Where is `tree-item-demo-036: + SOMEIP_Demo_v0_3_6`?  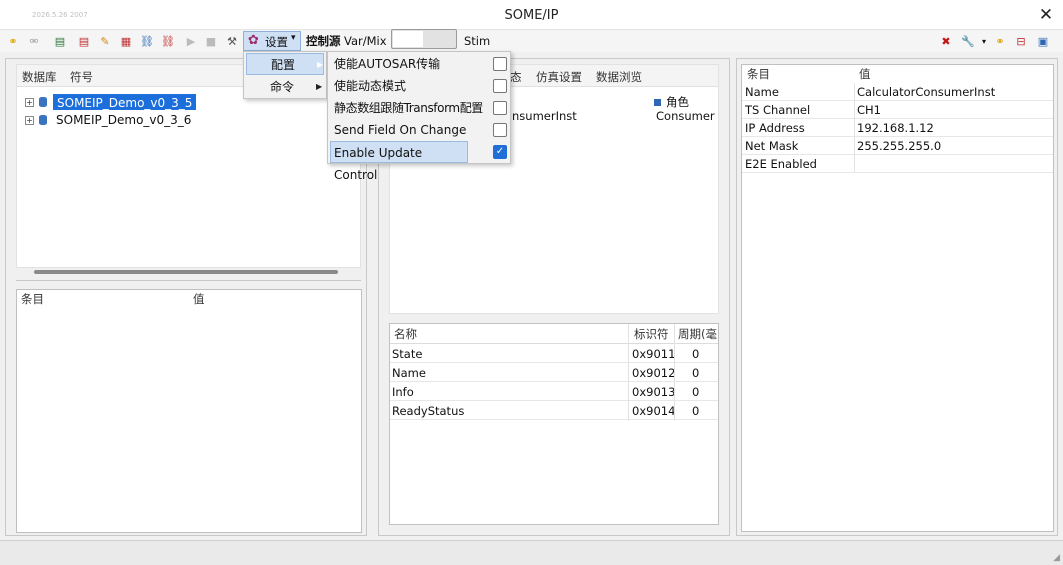
tree-item-demo-036: + SOMEIP_Demo_v0_3_6 is located at coordinates (109, 120).